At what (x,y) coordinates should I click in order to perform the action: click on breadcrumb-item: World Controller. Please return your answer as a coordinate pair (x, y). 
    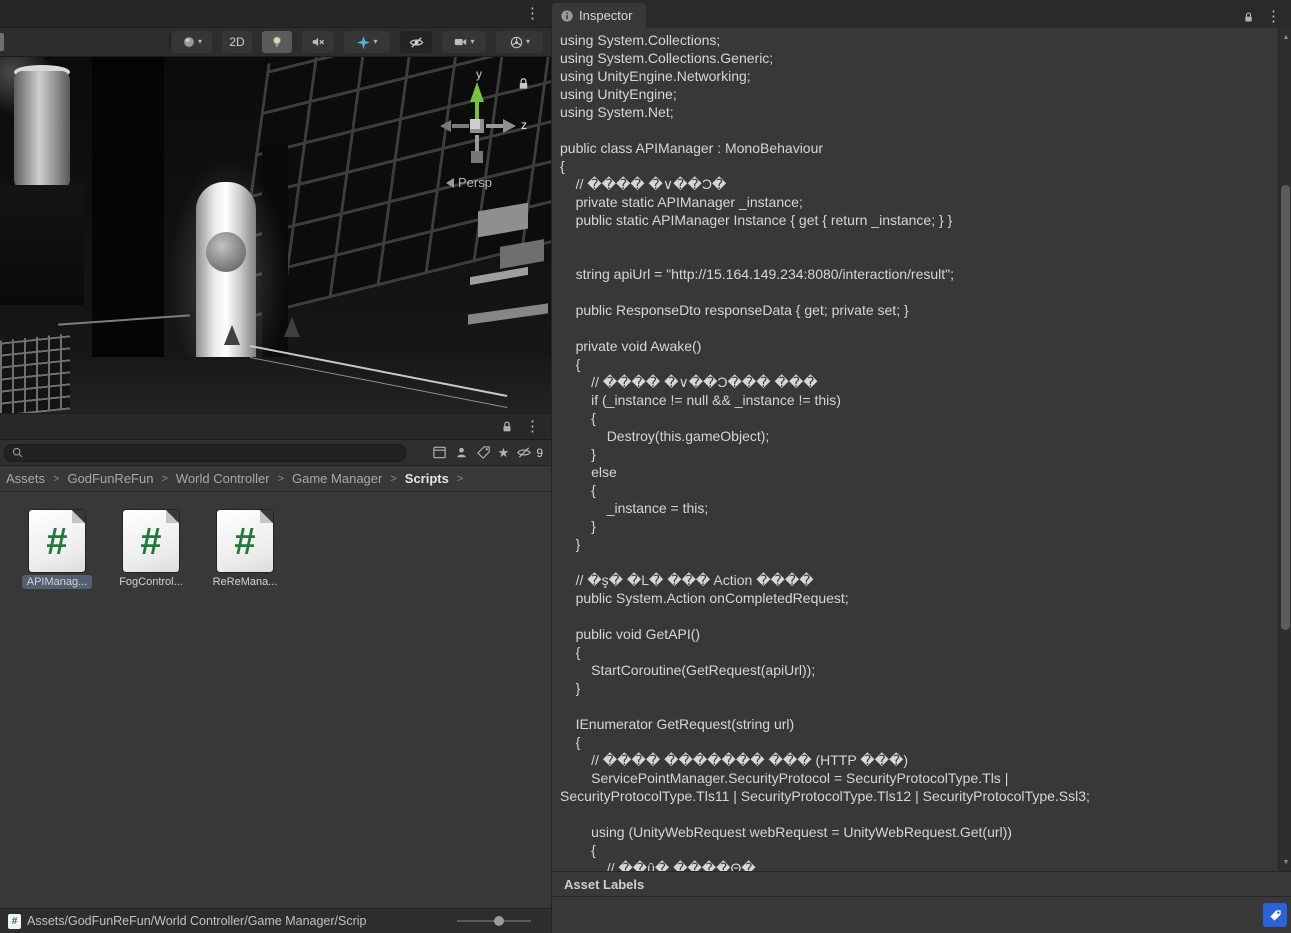
    Looking at the image, I should click on (223, 478).